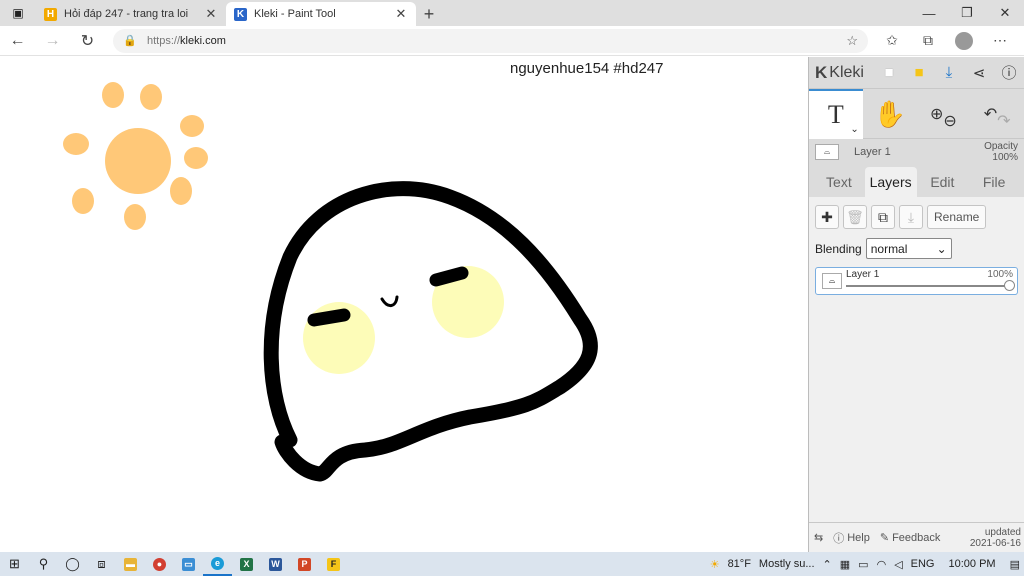 The width and height of the screenshot is (1024, 576). I want to click on zoom-tool-button: ⊕ ⊖, so click(944, 114).